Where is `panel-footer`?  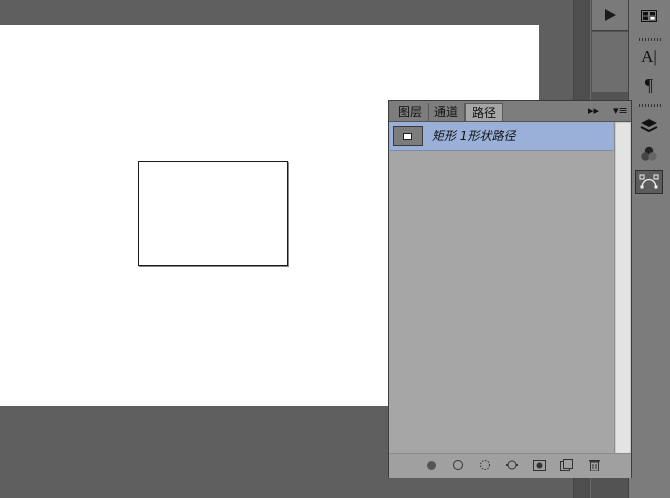 panel-footer is located at coordinates (510, 465).